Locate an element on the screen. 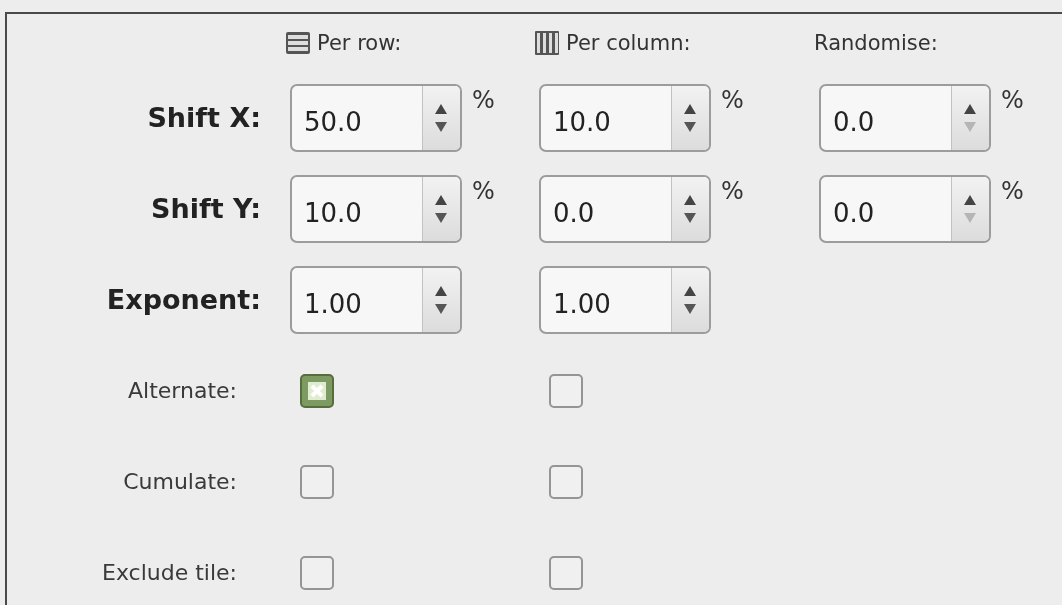  row-label: Exclude tile: is located at coordinates (170, 572).